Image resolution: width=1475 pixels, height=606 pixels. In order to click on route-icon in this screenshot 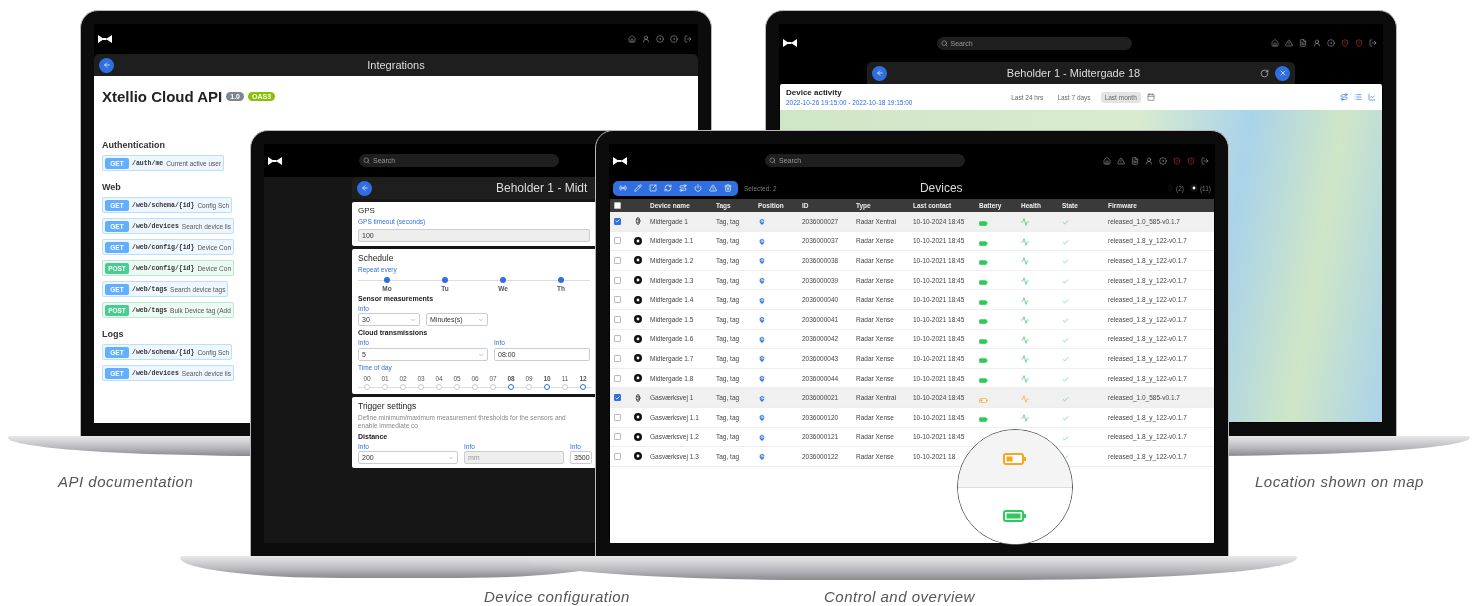, I will do `click(1344, 97)`.